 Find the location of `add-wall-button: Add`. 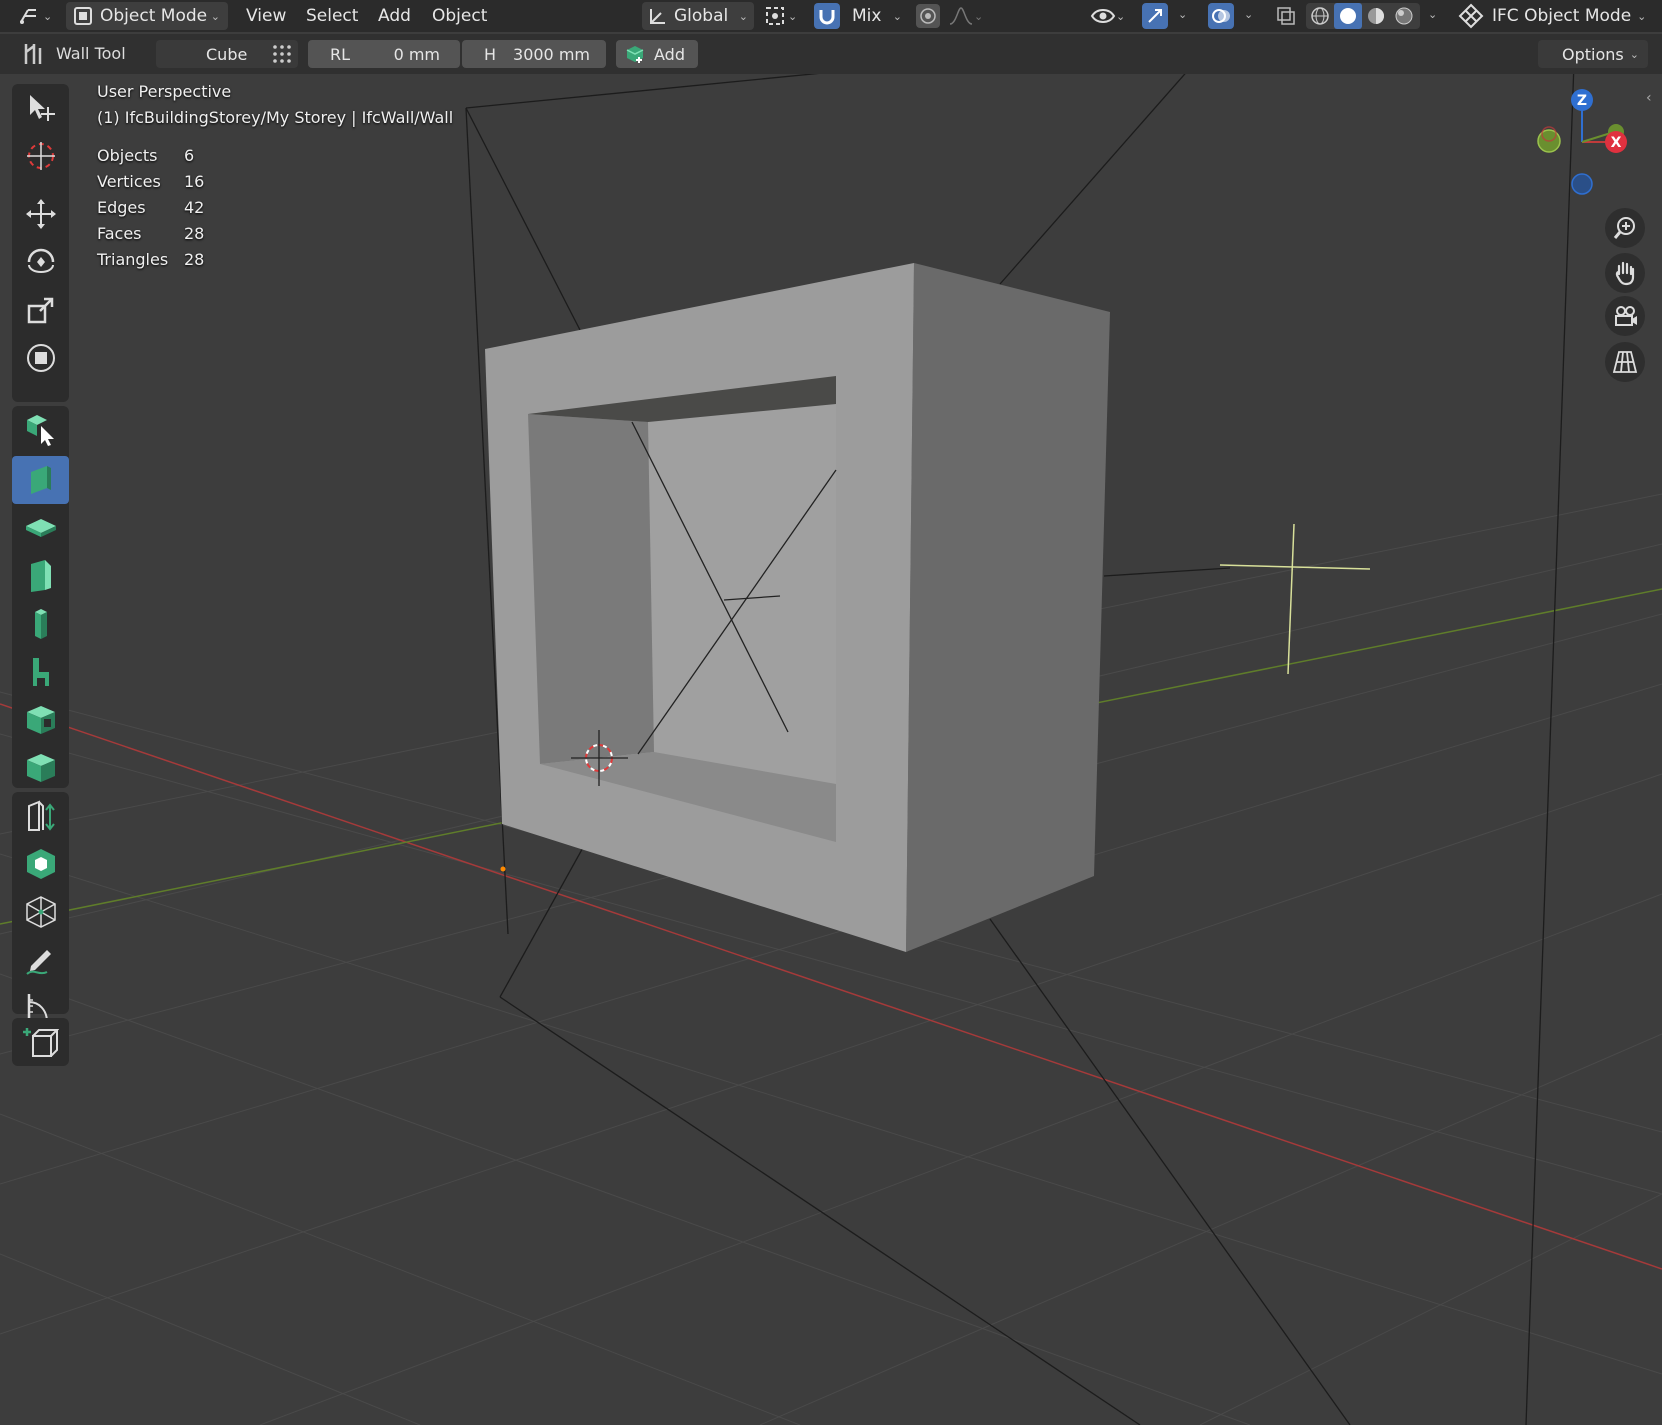

add-wall-button: Add is located at coordinates (657, 54).